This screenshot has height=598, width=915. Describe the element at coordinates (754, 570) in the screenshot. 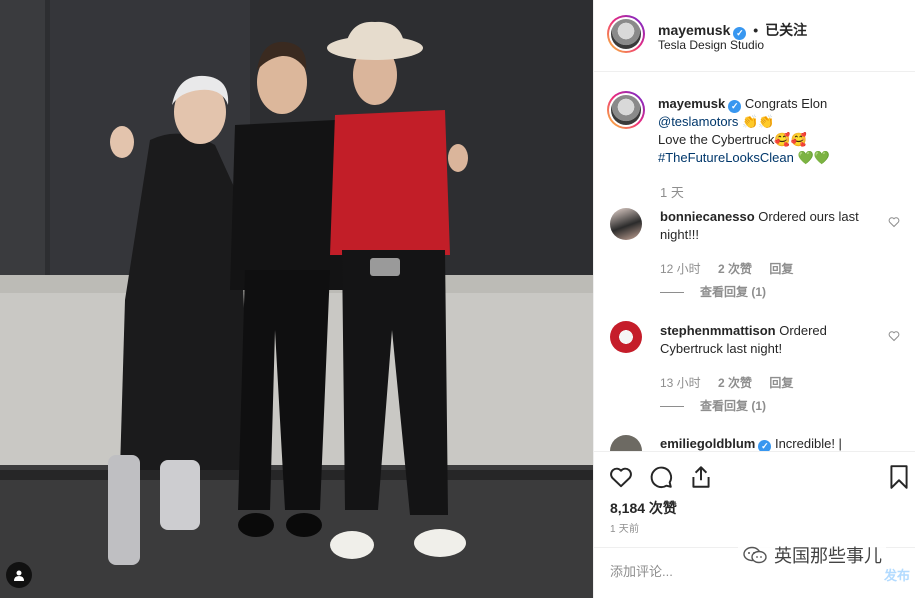

I see `add-comment-bar: 发布 英国那些事儿` at that location.